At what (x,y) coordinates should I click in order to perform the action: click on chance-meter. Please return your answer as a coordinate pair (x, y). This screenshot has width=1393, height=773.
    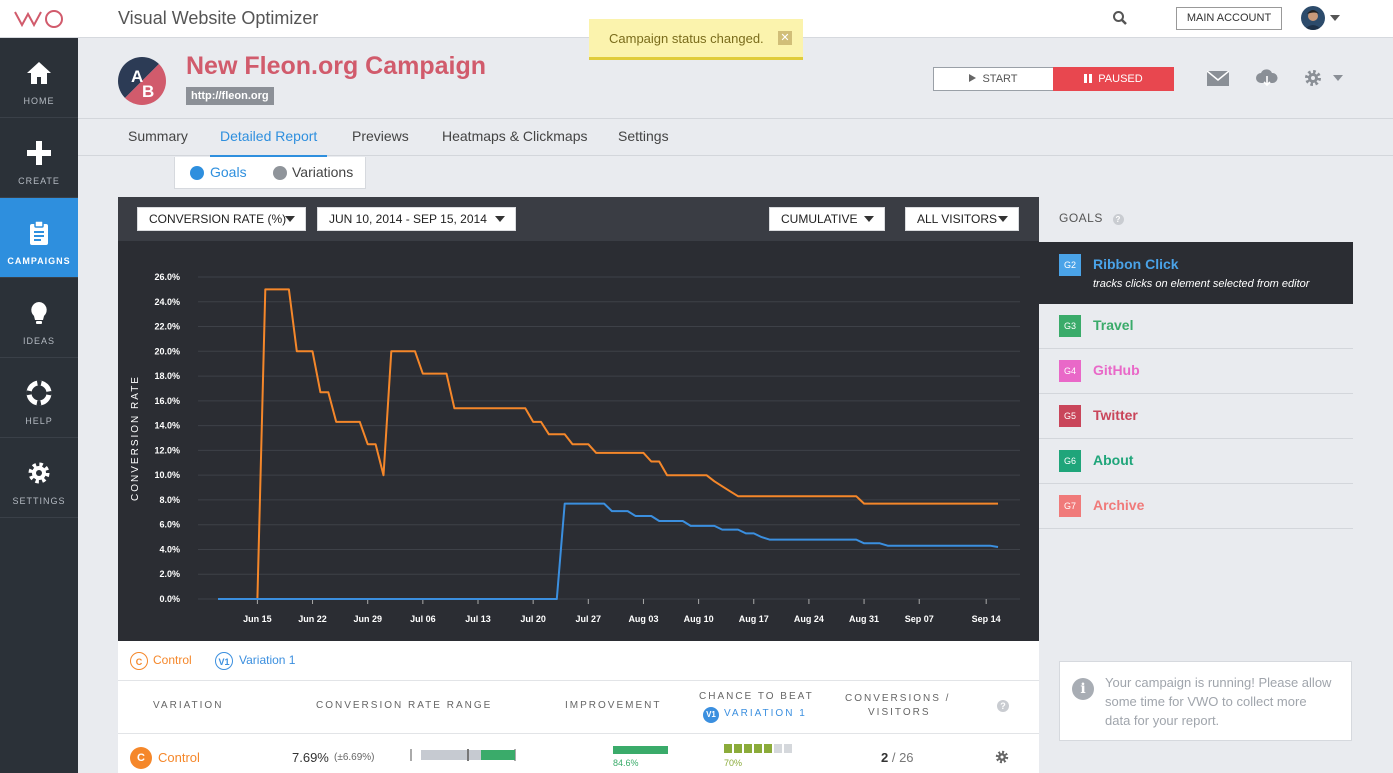
    Looking at the image, I should click on (759, 748).